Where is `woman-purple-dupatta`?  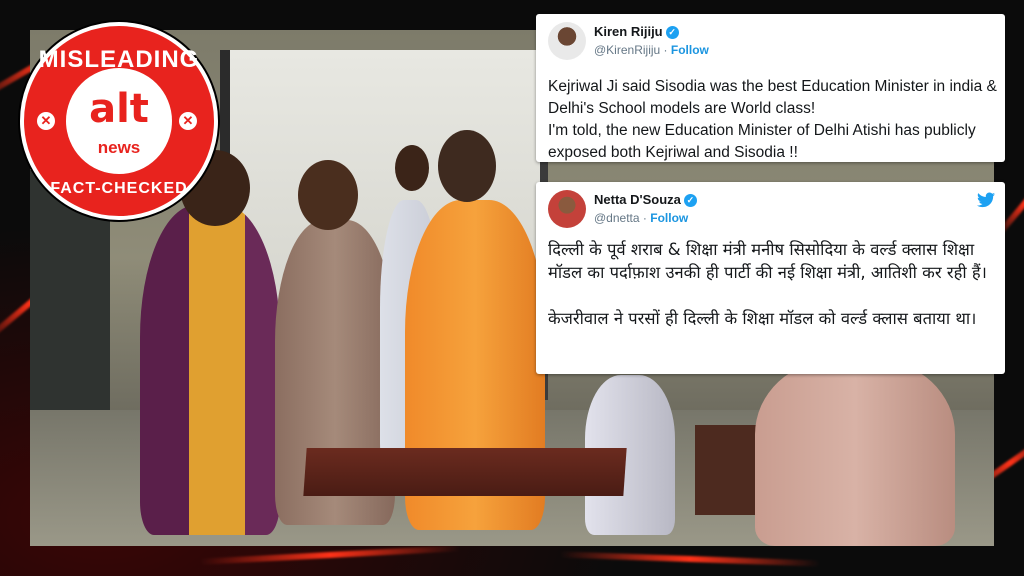 woman-purple-dupatta is located at coordinates (210, 370).